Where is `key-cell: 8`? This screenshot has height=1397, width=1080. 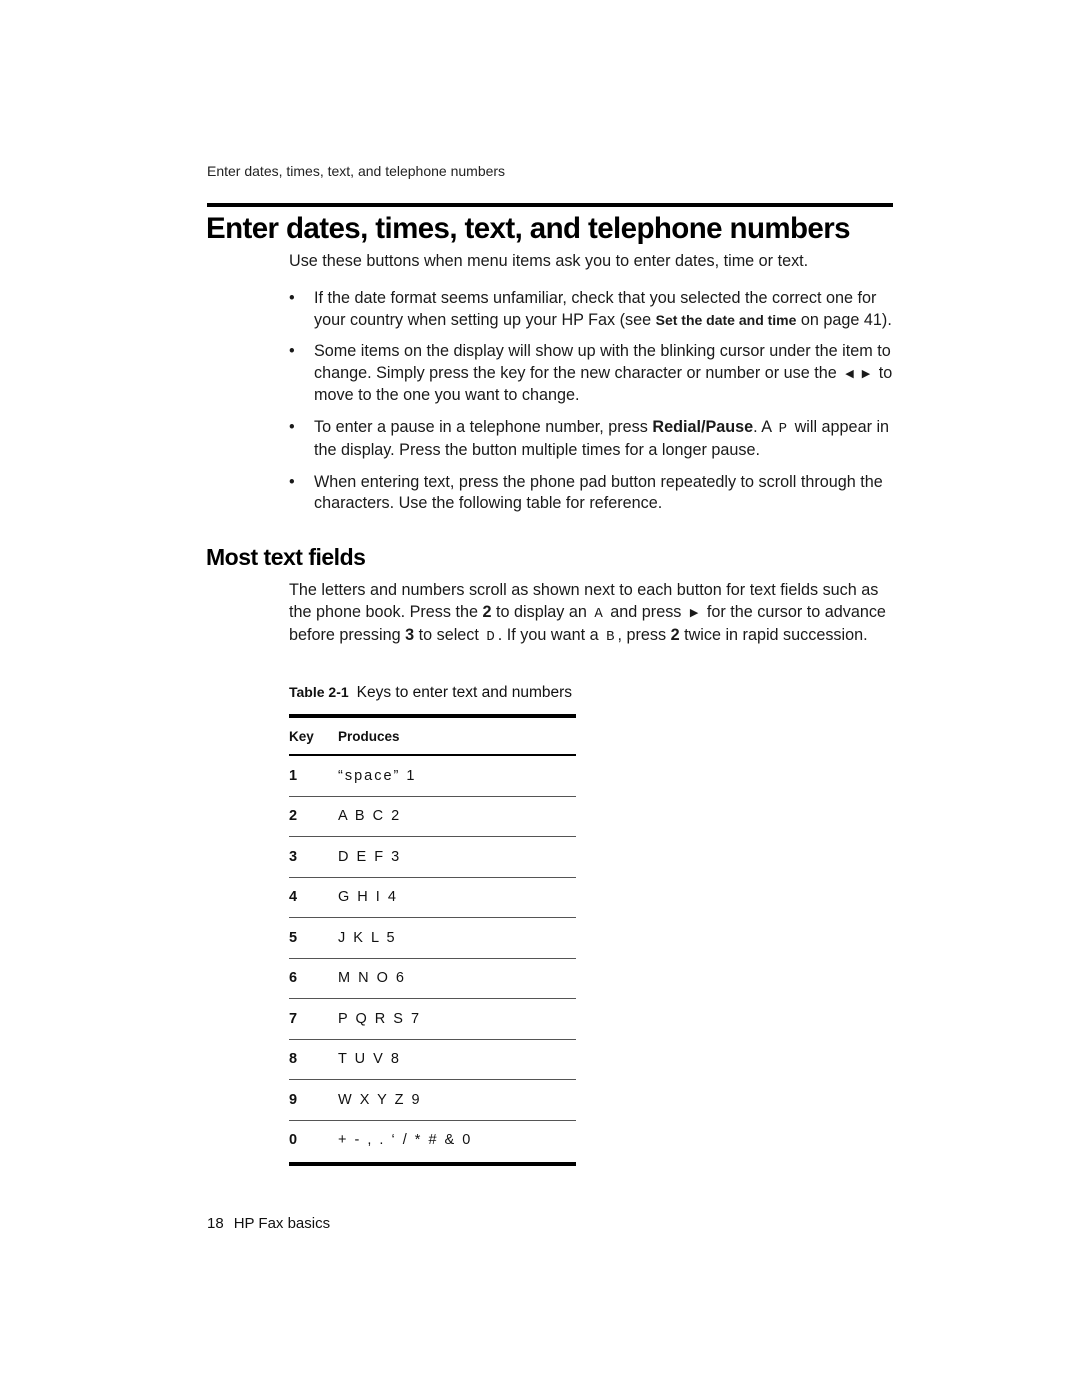 key-cell: 8 is located at coordinates (293, 1059).